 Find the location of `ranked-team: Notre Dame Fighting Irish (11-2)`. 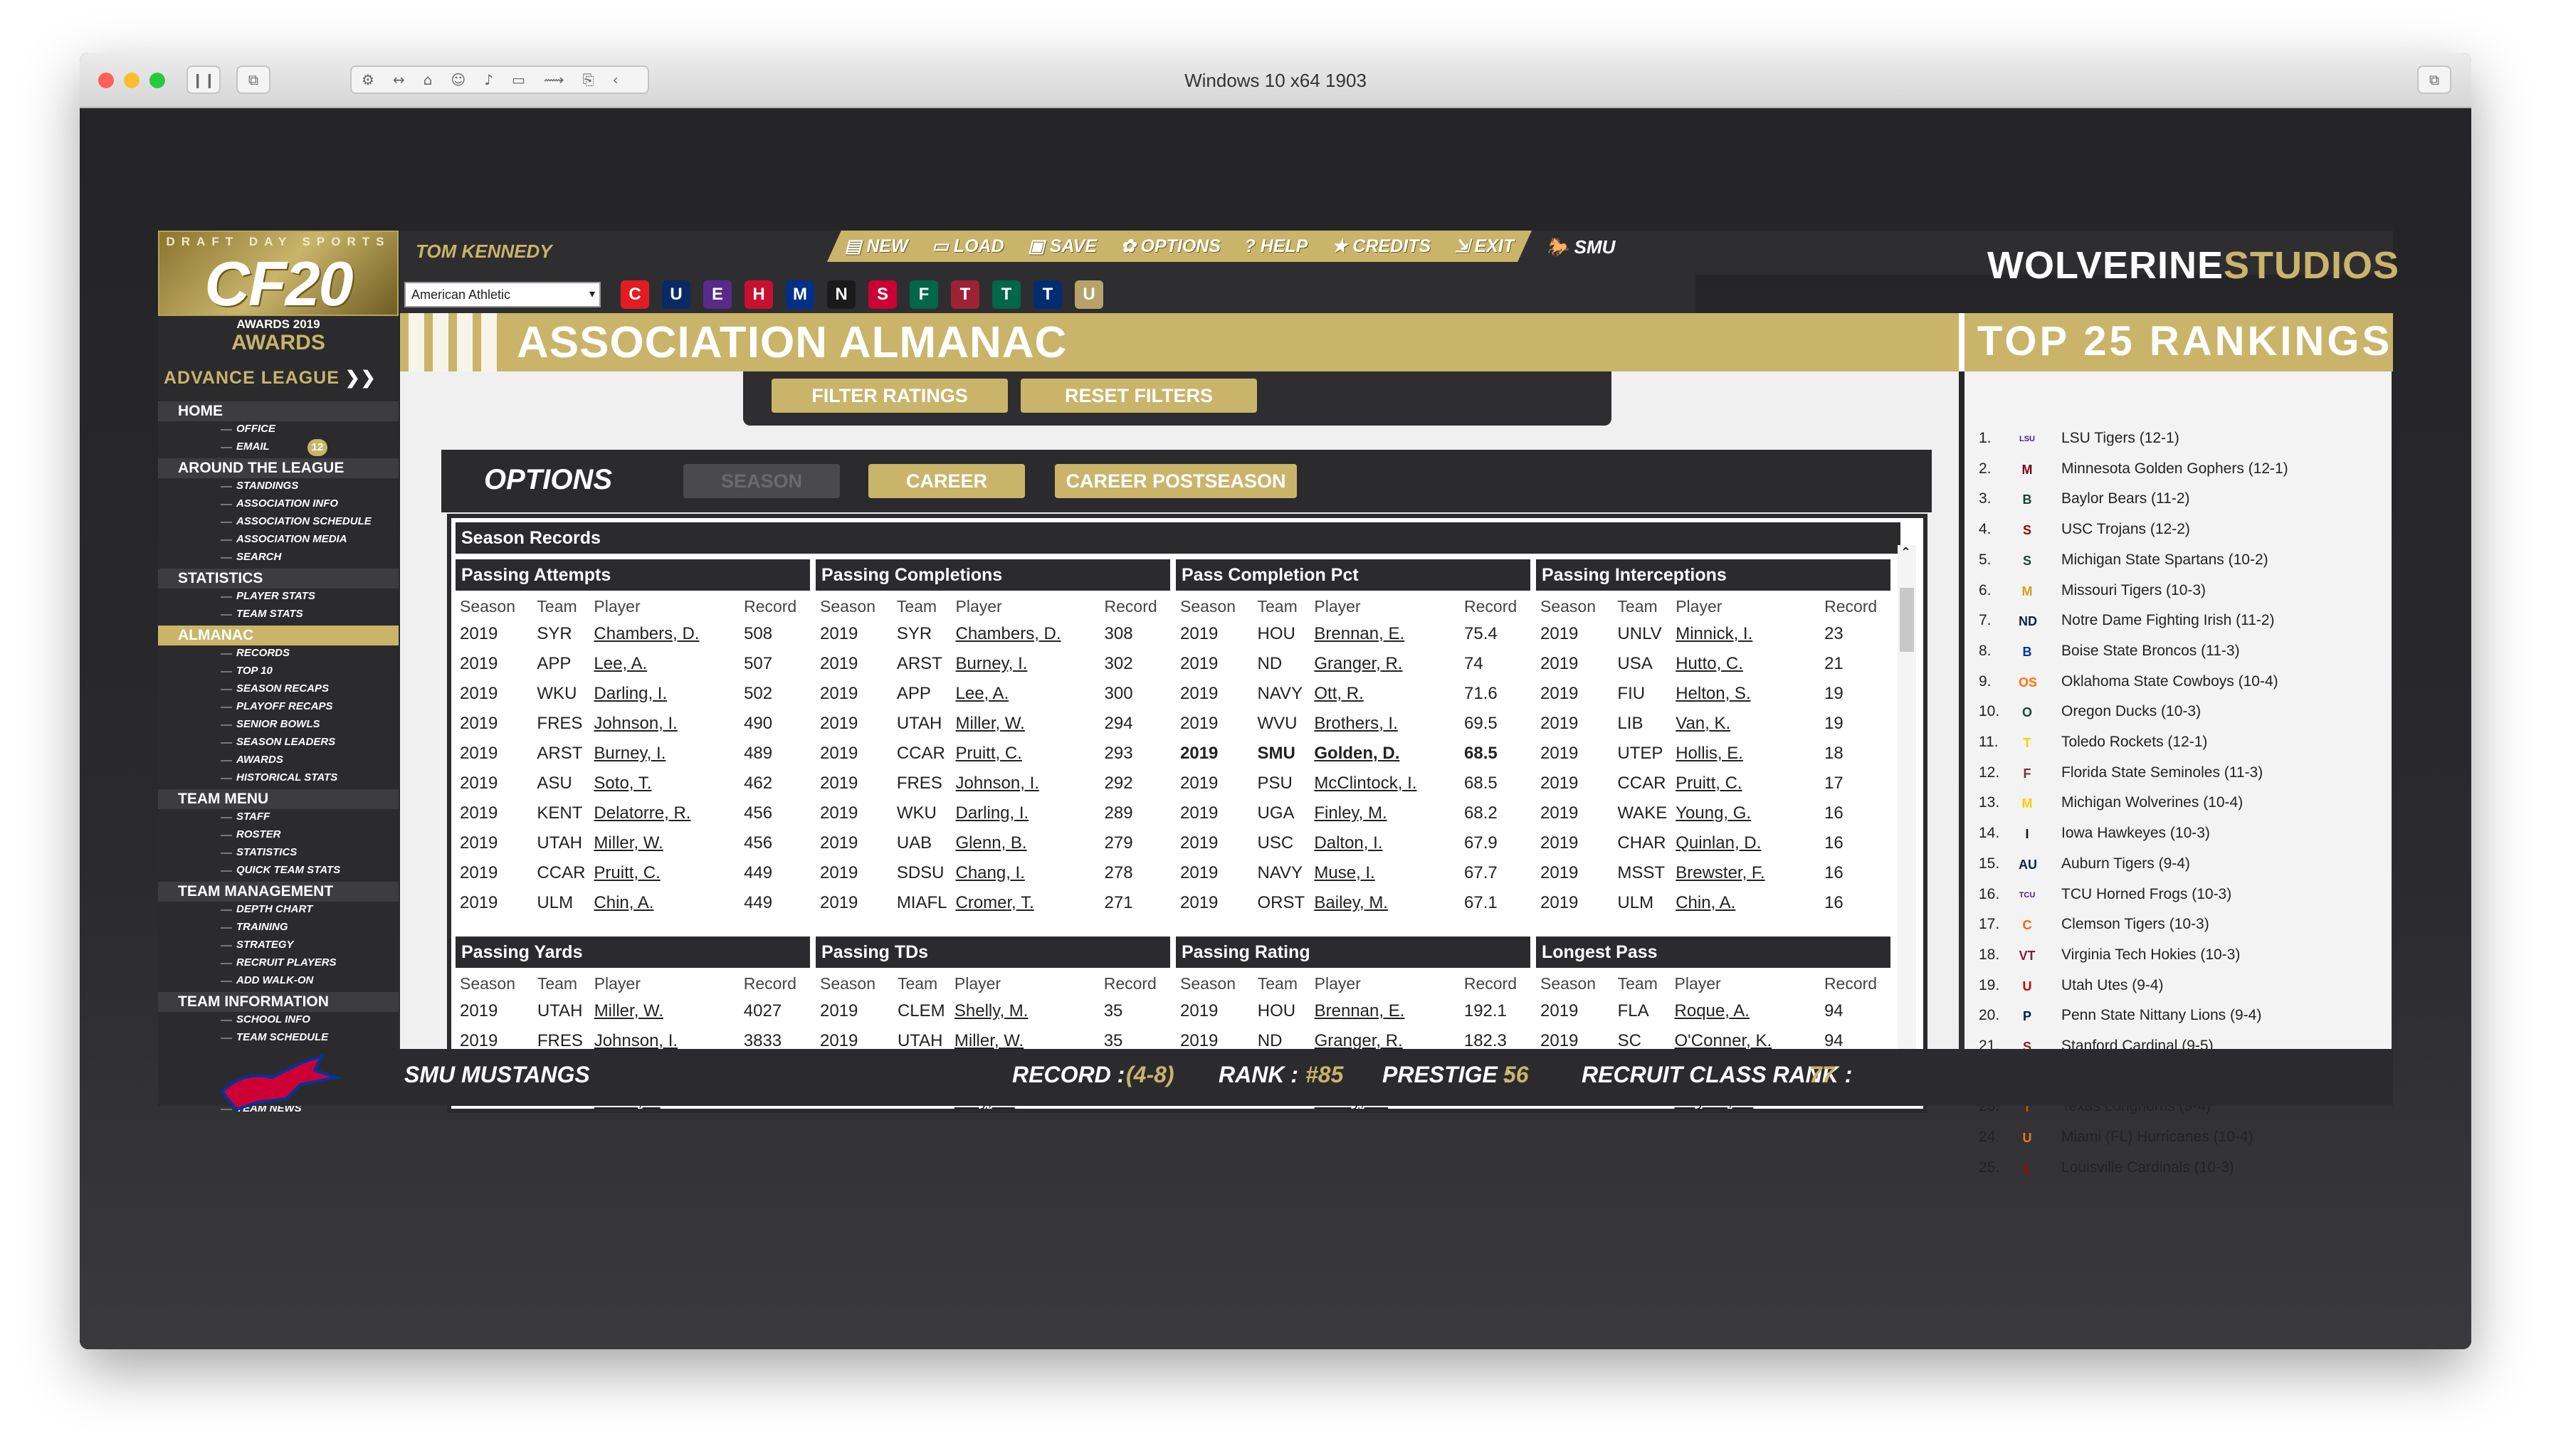

ranked-team: Notre Dame Fighting Irish (11-2) is located at coordinates (2168, 620).